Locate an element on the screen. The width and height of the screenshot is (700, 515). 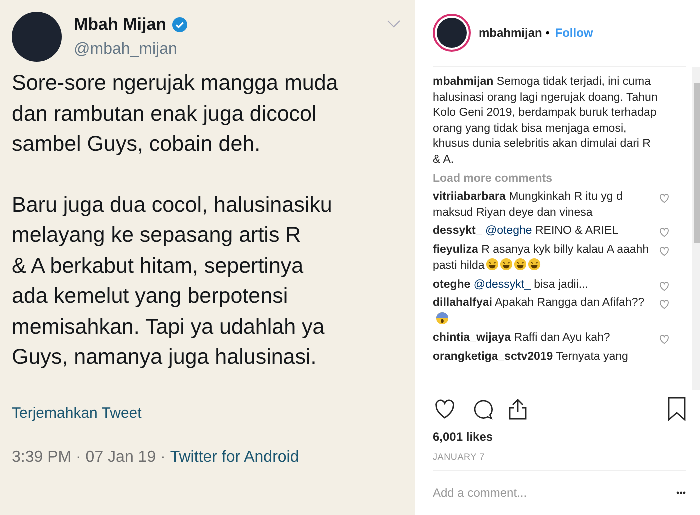
screaming-face-icon is located at coordinates (442, 318).